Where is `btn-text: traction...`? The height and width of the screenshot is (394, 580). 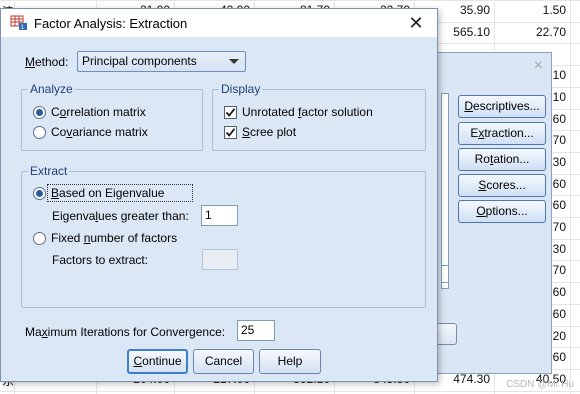 btn-text: traction... is located at coordinates (509, 133).